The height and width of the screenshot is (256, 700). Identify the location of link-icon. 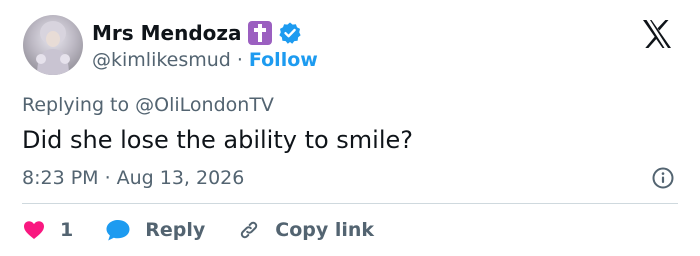
(249, 230).